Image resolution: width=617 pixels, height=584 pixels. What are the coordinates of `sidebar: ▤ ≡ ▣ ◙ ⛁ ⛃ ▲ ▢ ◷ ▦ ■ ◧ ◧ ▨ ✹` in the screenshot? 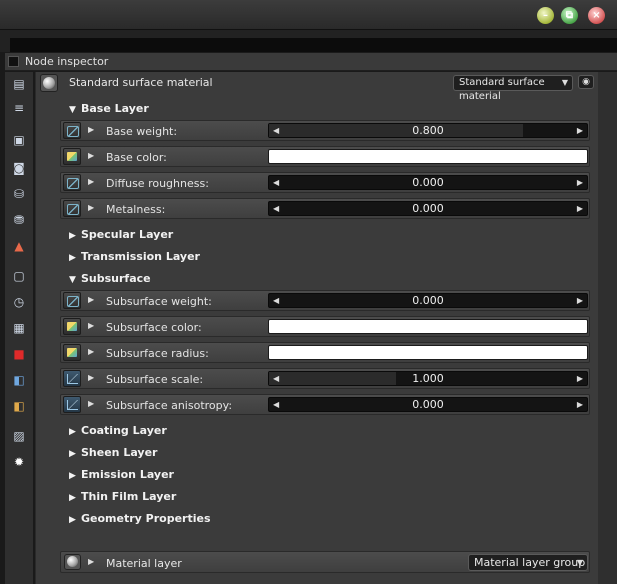 It's located at (19, 328).